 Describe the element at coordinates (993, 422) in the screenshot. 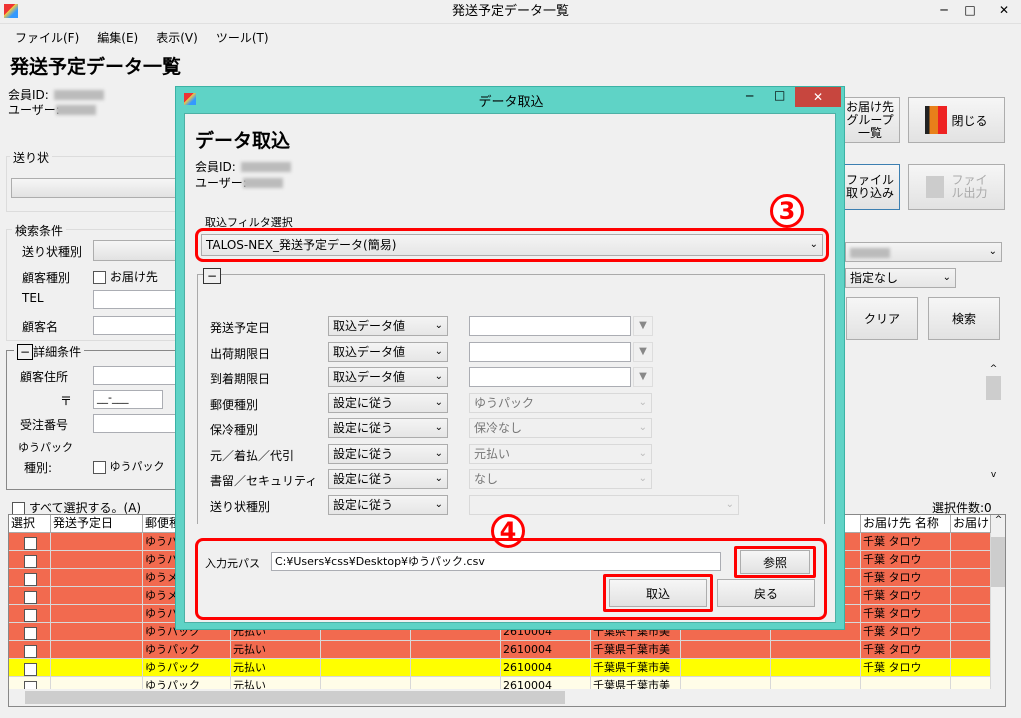

I see `detail-scrollbar: ^ v` at that location.